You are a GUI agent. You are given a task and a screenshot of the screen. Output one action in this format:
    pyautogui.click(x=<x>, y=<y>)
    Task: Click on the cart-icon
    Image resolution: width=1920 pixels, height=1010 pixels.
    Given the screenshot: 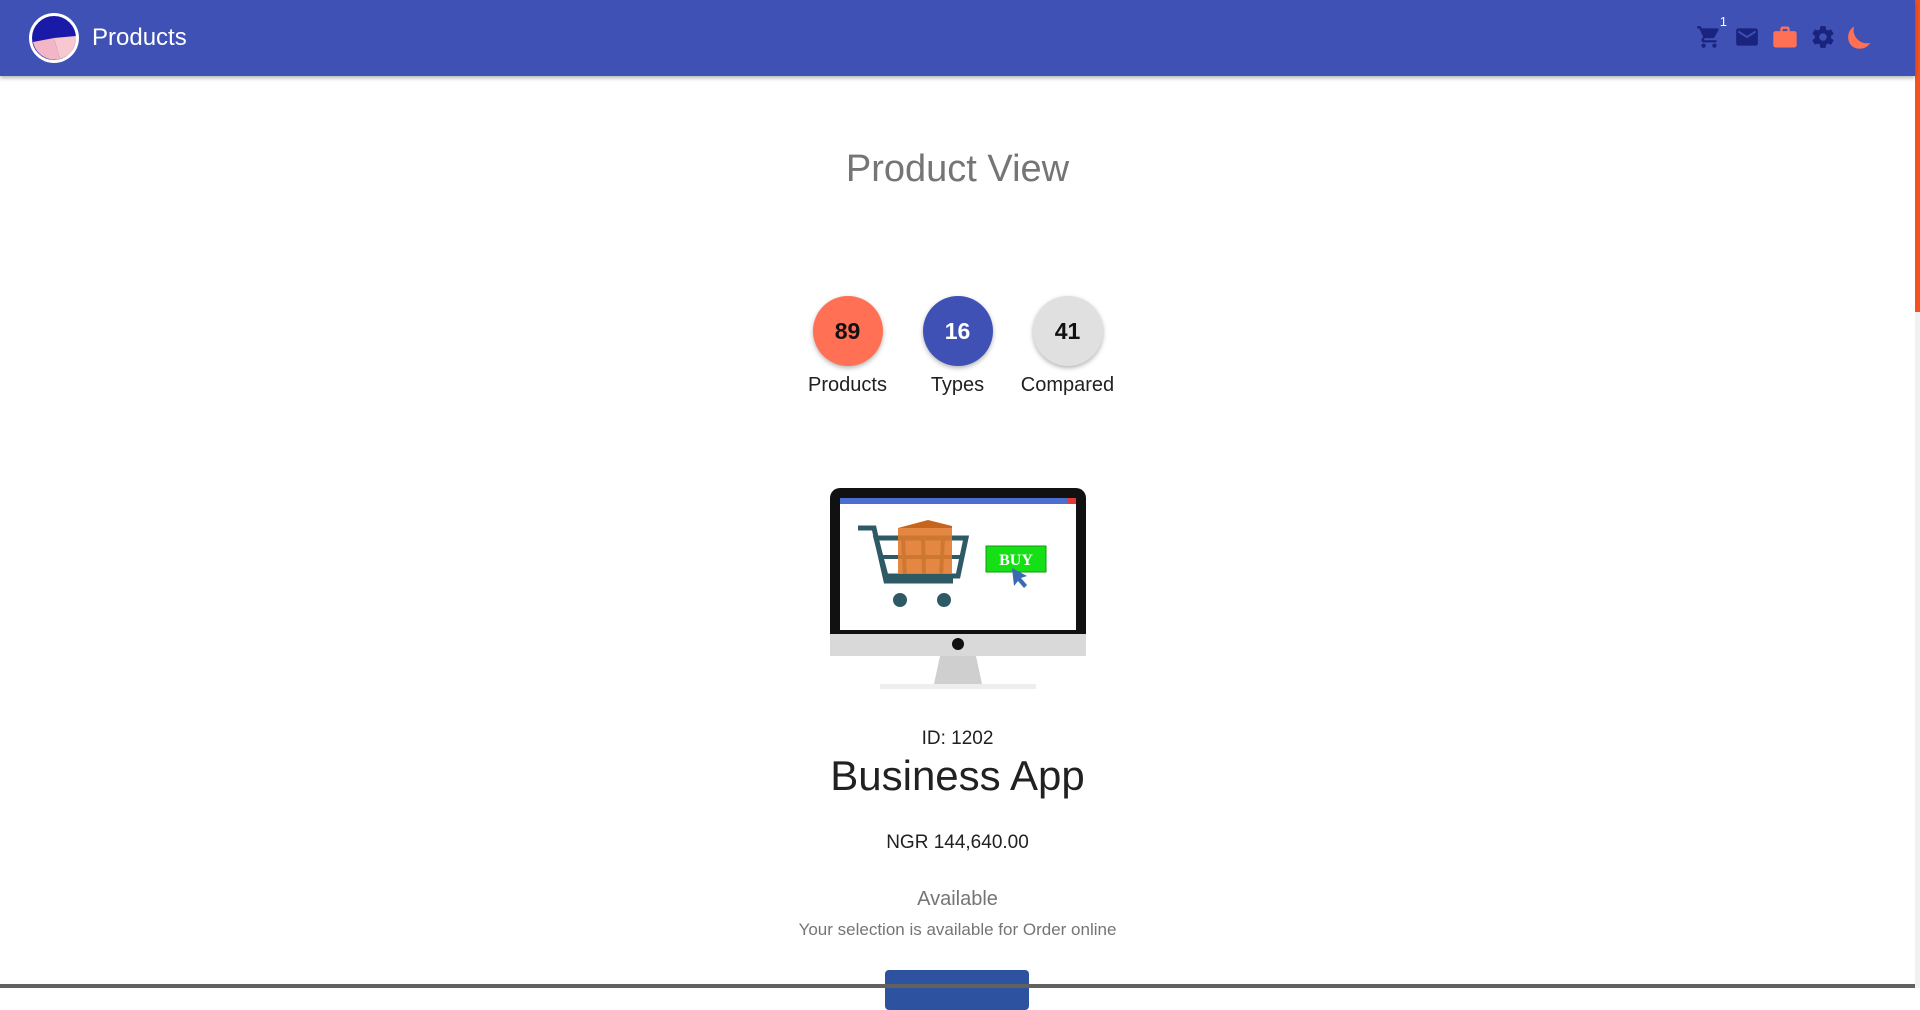 What is the action you would take?
    pyautogui.click(x=1708, y=37)
    